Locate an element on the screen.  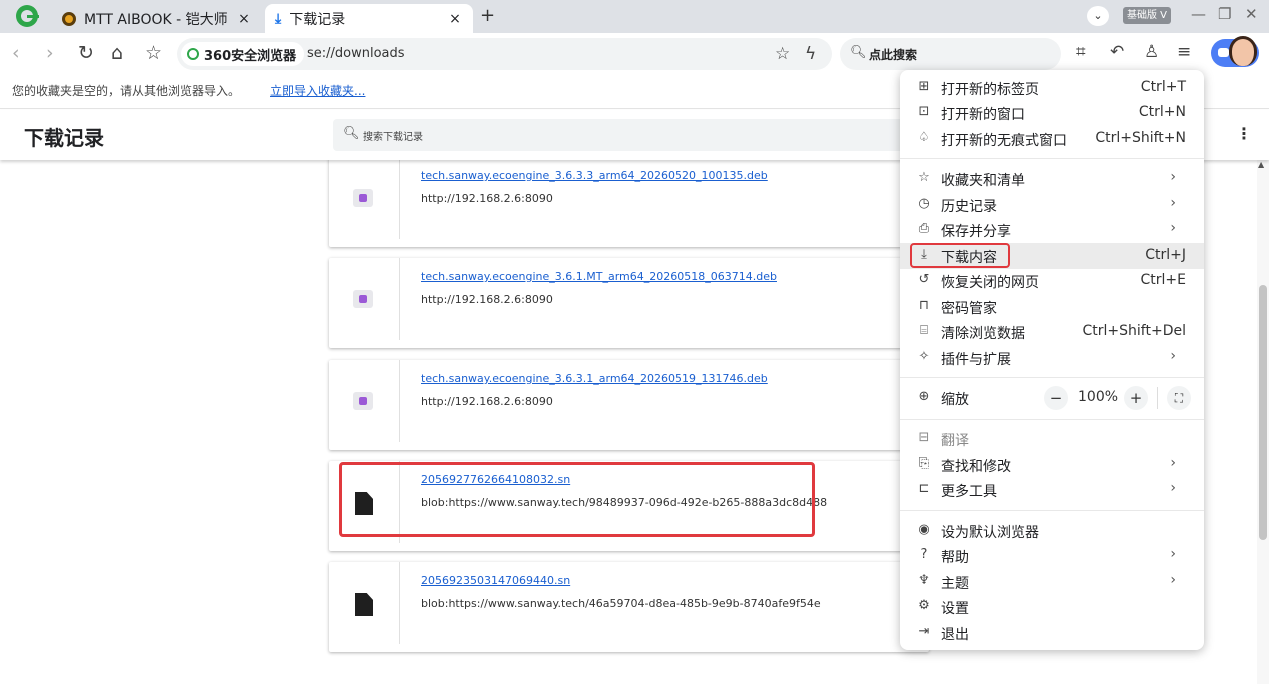
file-icon is located at coordinates (364, 604).